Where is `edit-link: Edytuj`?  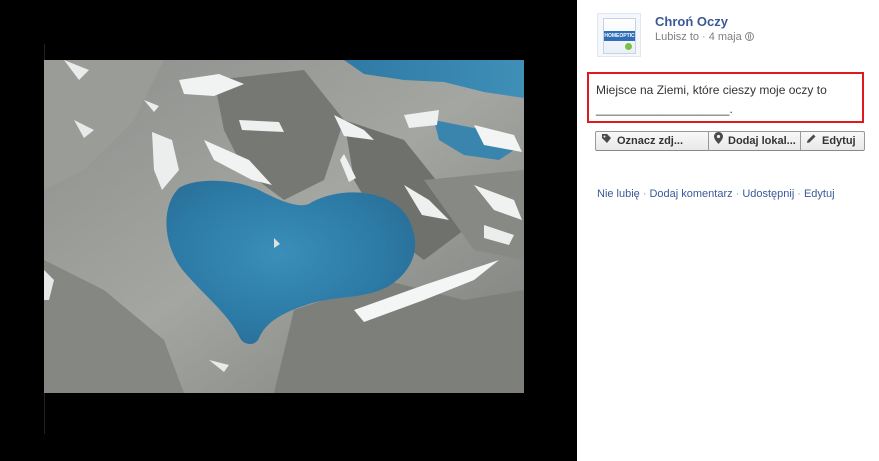
edit-link: Edytuj is located at coordinates (819, 194).